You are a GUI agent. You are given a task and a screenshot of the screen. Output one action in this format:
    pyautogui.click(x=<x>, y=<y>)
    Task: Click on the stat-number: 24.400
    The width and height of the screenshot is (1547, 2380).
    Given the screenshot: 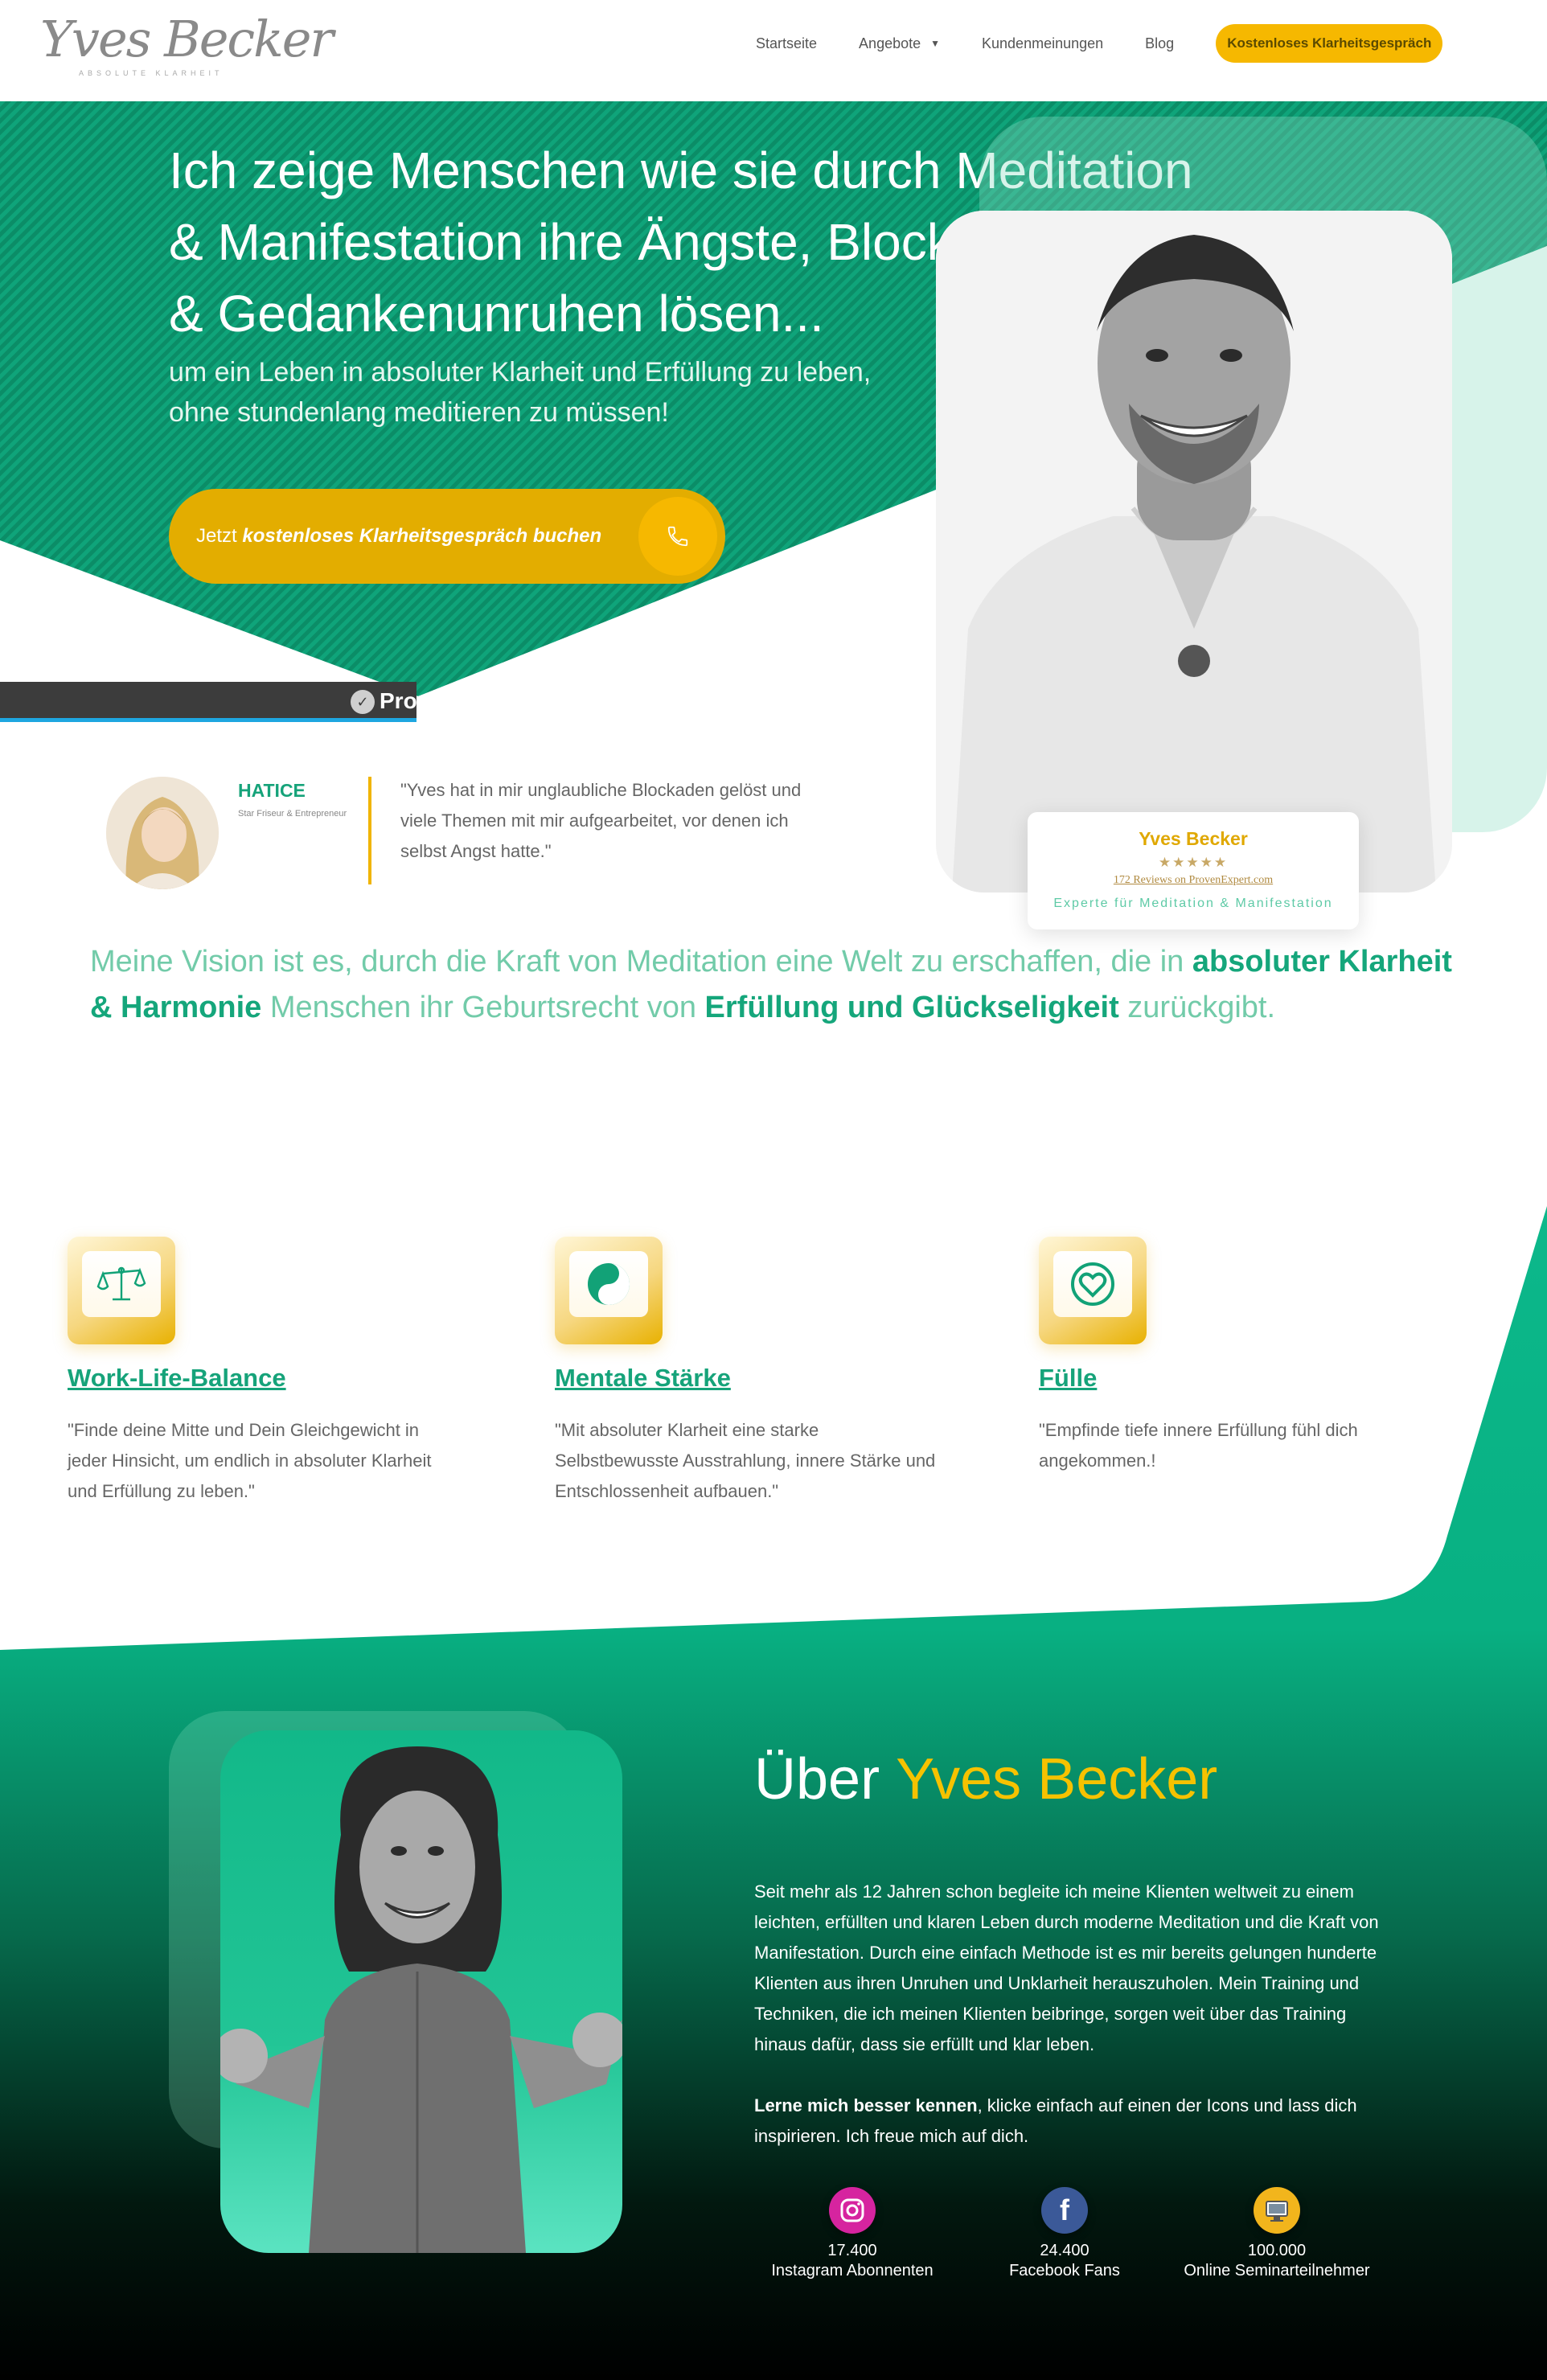 What is the action you would take?
    pyautogui.click(x=1064, y=2250)
    